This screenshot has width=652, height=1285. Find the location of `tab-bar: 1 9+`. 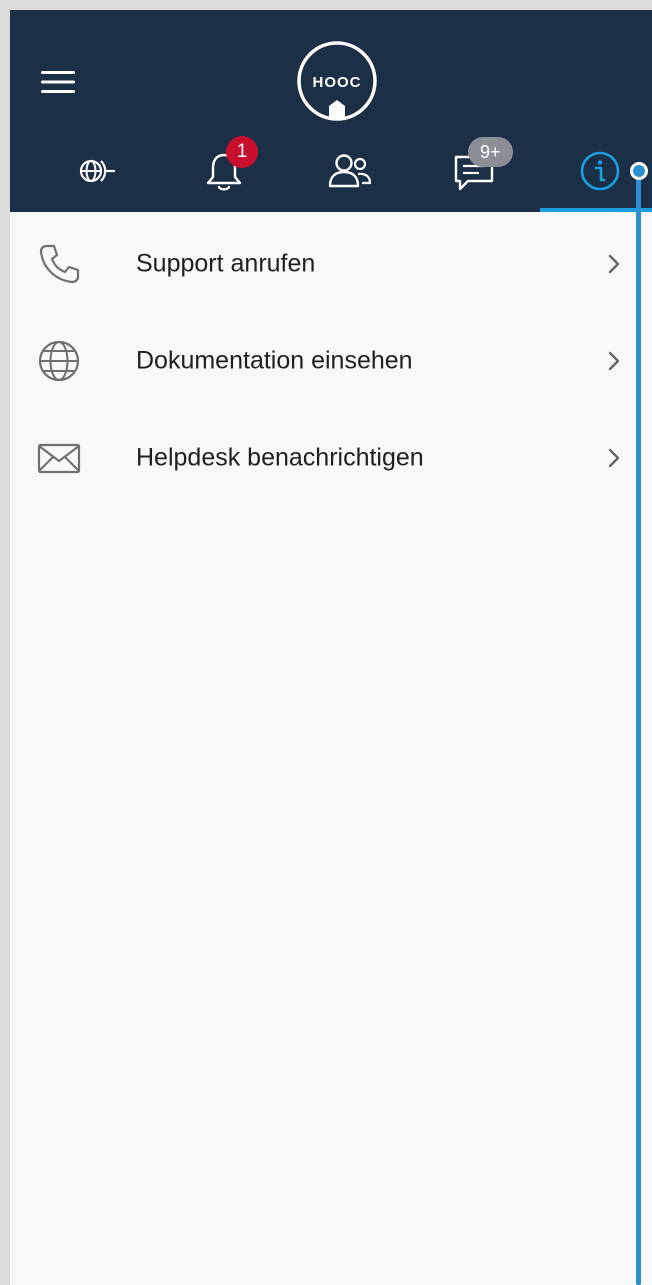

tab-bar: 1 9+ is located at coordinates (331, 171).